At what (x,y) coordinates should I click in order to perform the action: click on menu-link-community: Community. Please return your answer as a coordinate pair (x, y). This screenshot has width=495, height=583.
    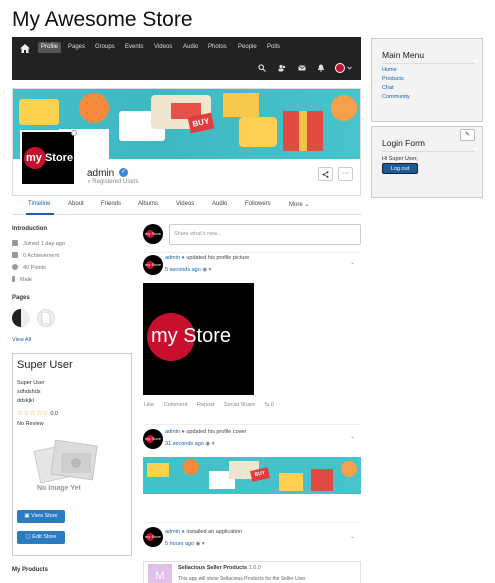
    Looking at the image, I should click on (396, 97).